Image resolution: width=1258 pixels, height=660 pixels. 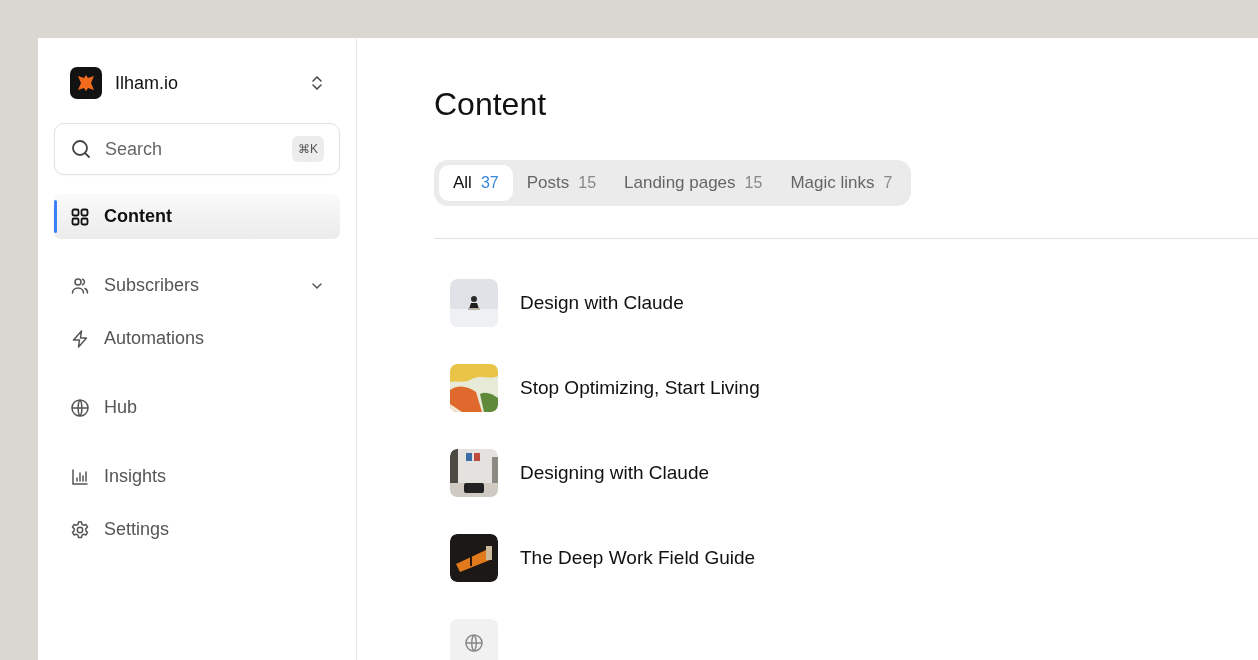 What do you see at coordinates (491, 105) in the screenshot?
I see `page-title: Content` at bounding box center [491, 105].